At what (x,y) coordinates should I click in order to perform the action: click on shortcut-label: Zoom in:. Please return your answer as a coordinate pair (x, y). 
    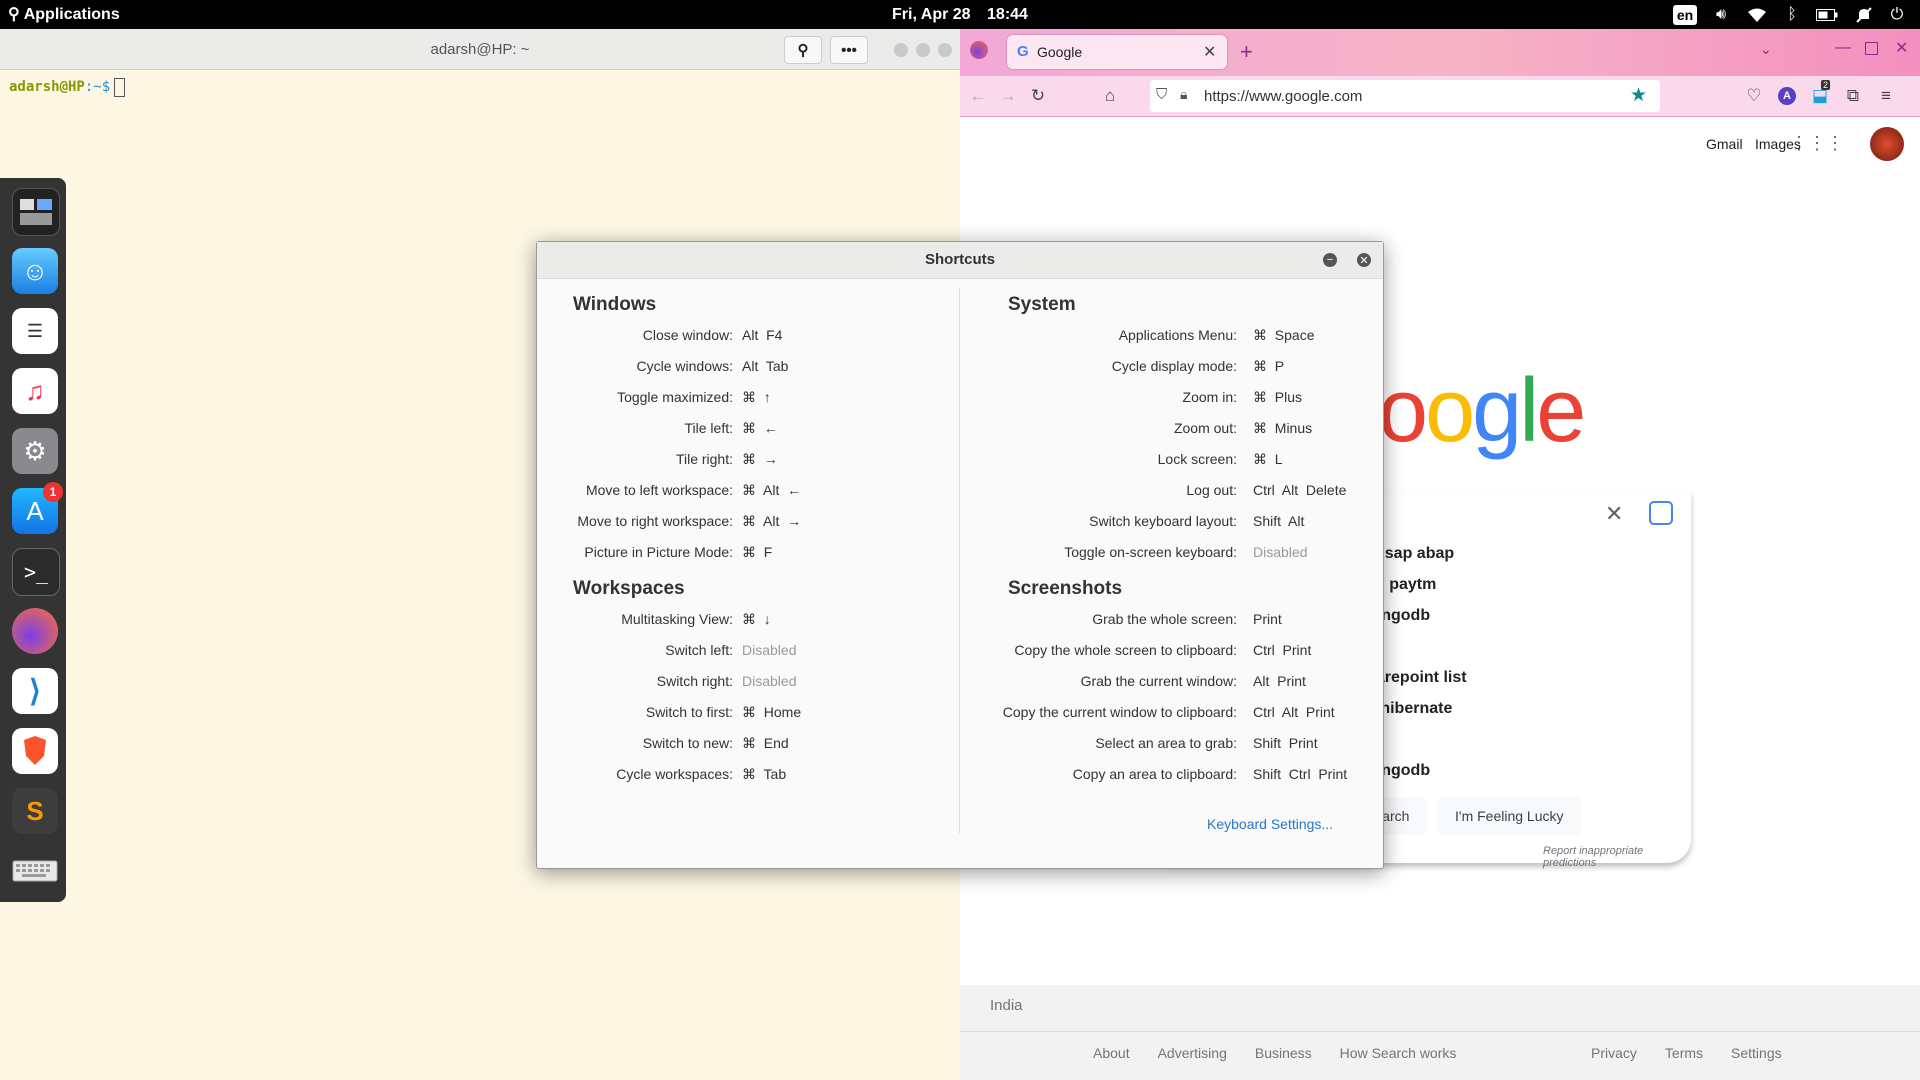
    Looking at the image, I should click on (1209, 397).